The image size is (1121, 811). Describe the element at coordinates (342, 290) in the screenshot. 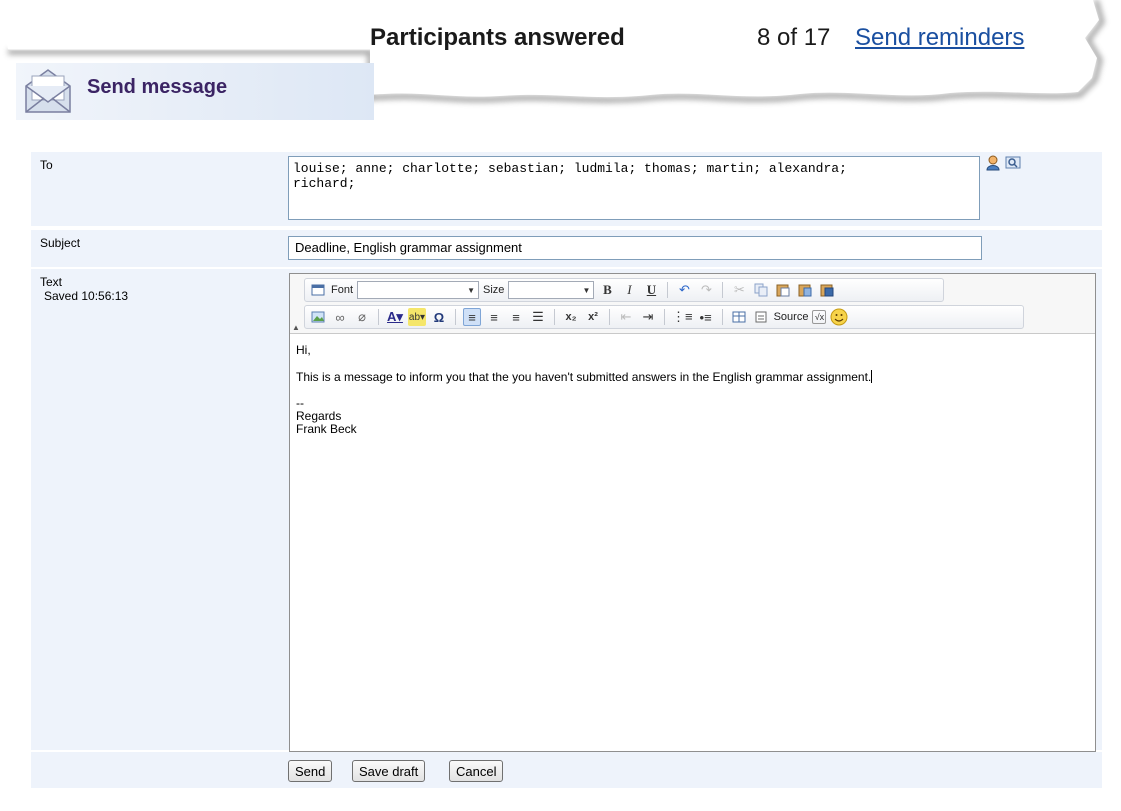

I see `font-label: Font` at that location.